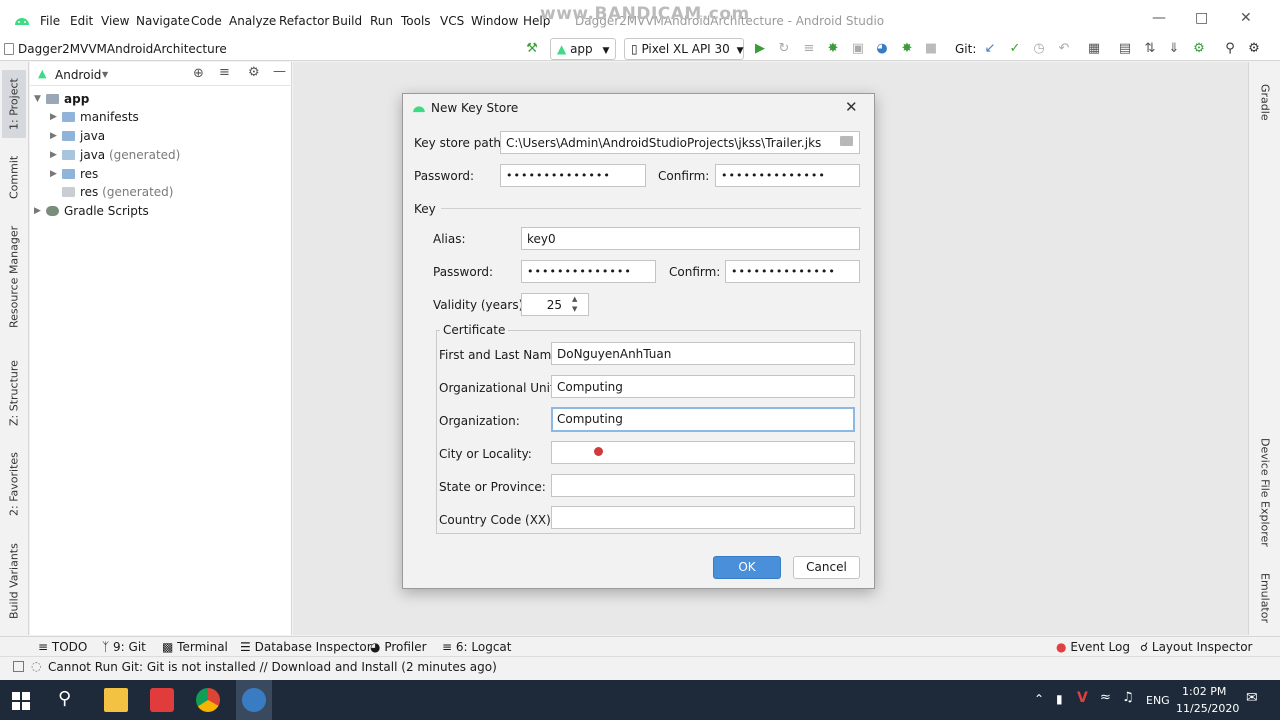 This screenshot has height=720, width=1280. What do you see at coordinates (573, 175) in the screenshot?
I see `password-field: ••••••••••••••` at bounding box center [573, 175].